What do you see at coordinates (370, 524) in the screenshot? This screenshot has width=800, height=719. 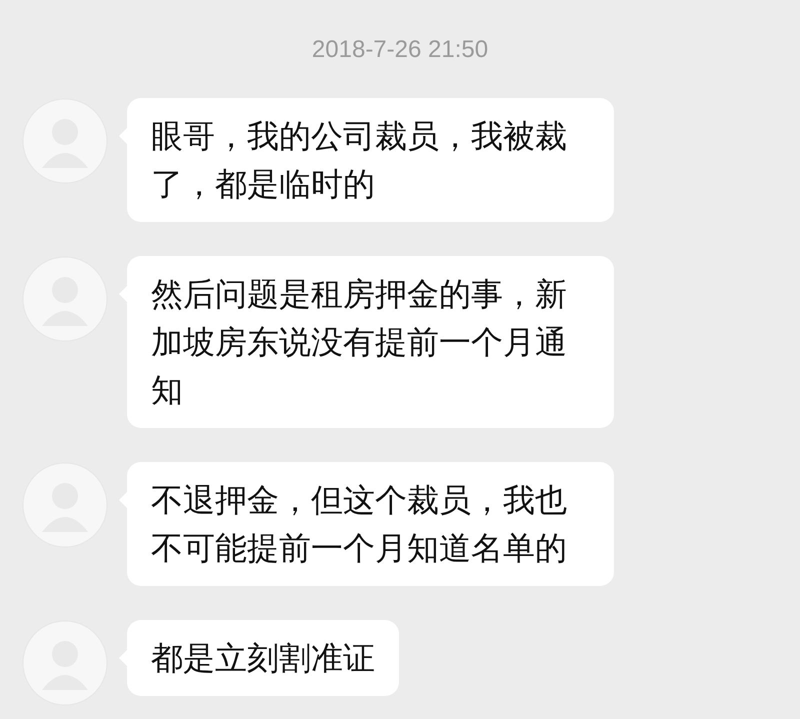 I see `message-bubble: 不退押金，但这个裁员，我也不可能提前一个月知道名单的` at bounding box center [370, 524].